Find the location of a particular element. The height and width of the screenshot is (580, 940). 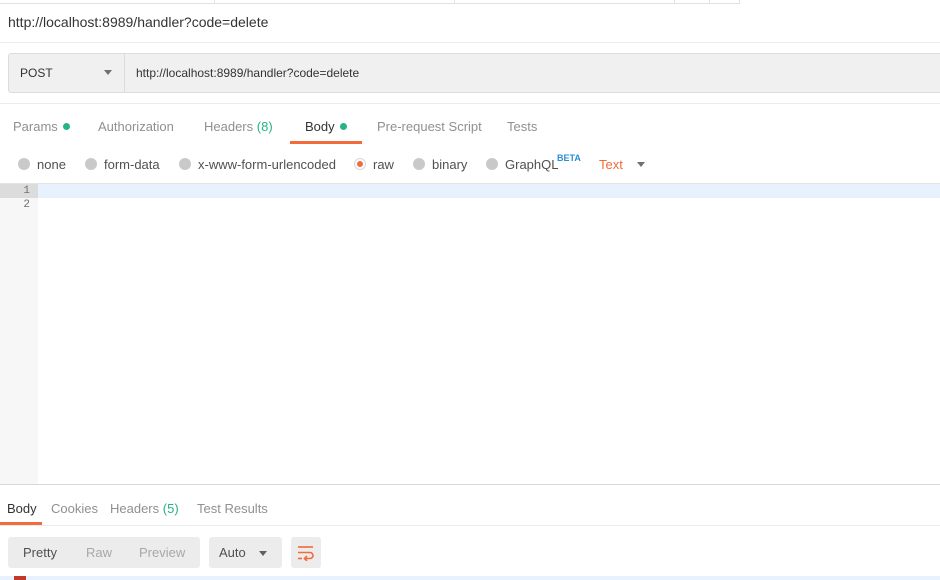

method-label: POST is located at coordinates (36, 73).